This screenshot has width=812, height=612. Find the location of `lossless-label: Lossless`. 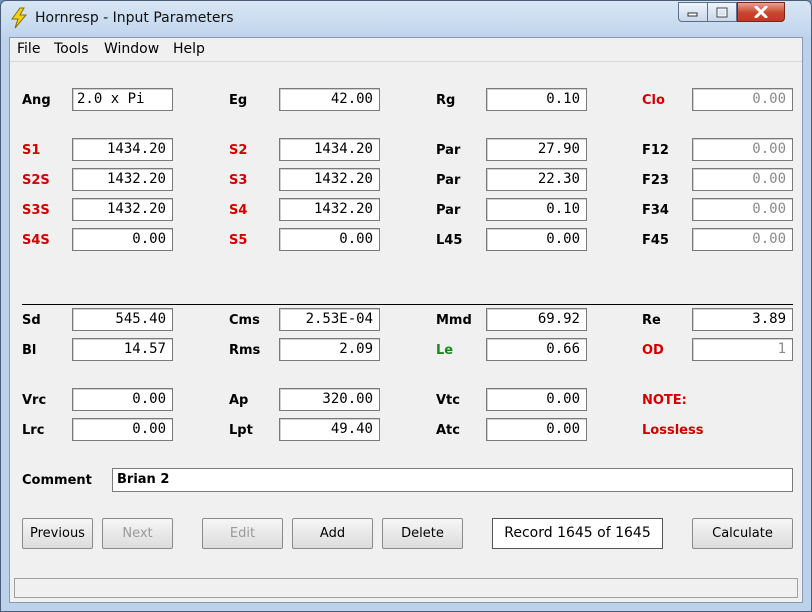

lossless-label: Lossless is located at coordinates (673, 430).